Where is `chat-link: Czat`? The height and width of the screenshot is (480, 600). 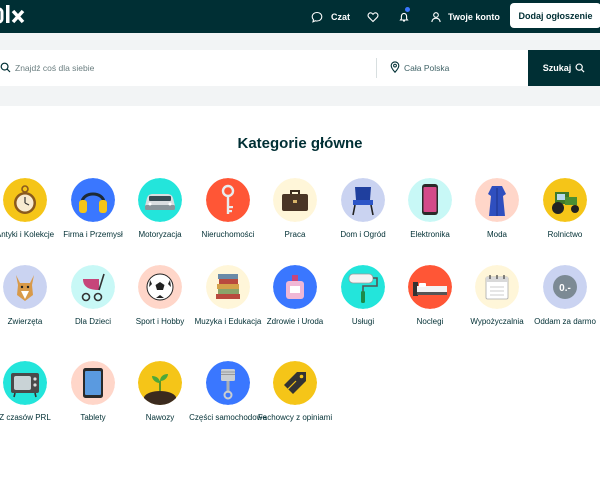
chat-link: Czat is located at coordinates (330, 16).